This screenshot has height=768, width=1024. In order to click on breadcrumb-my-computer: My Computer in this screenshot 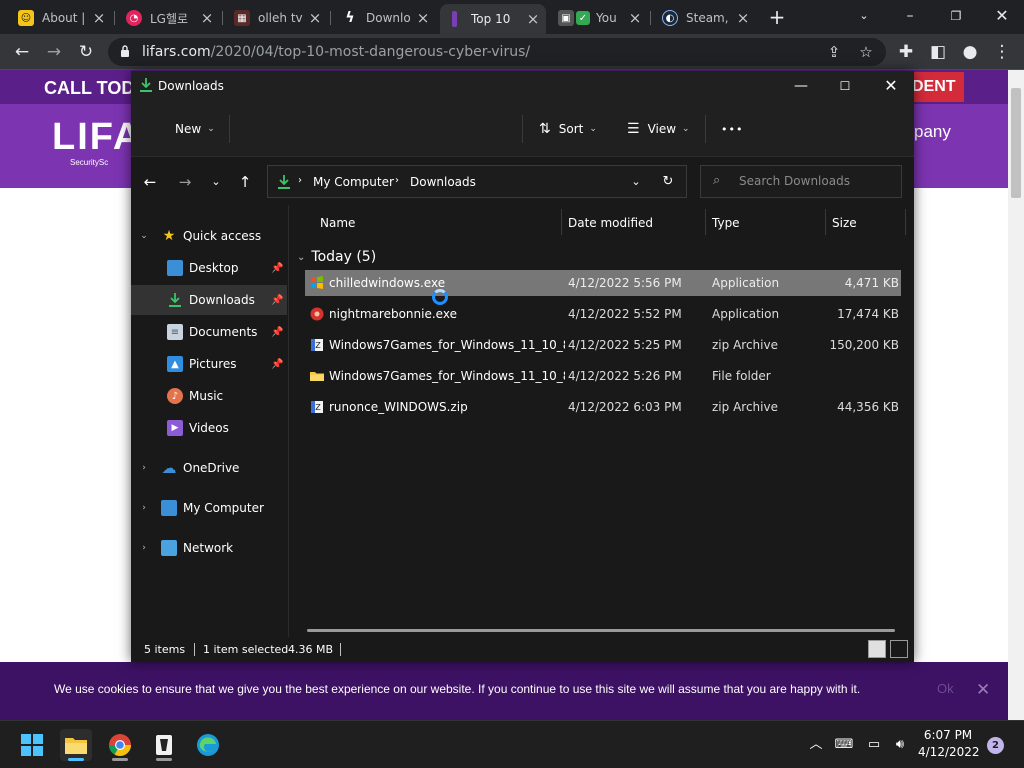, I will do `click(353, 182)`.